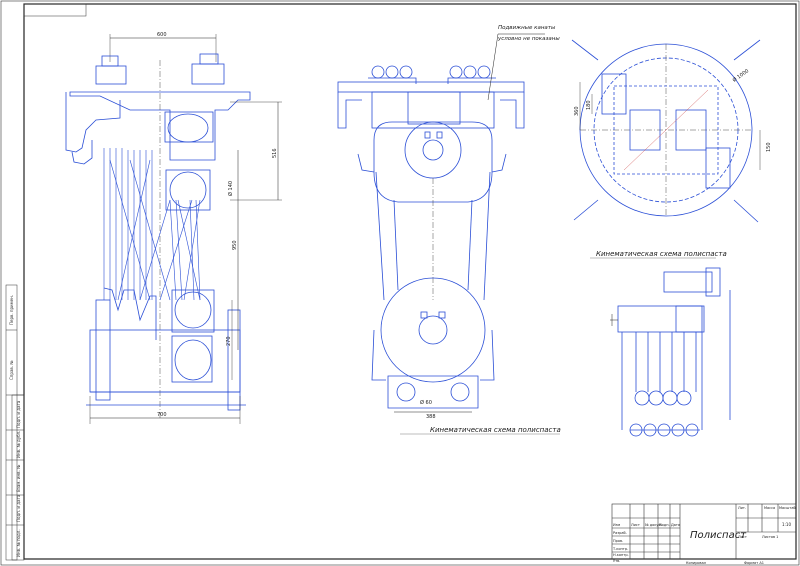 The height and width of the screenshot is (566, 800). I want to click on stamp-col-label: Масштаб, so click(787, 508).